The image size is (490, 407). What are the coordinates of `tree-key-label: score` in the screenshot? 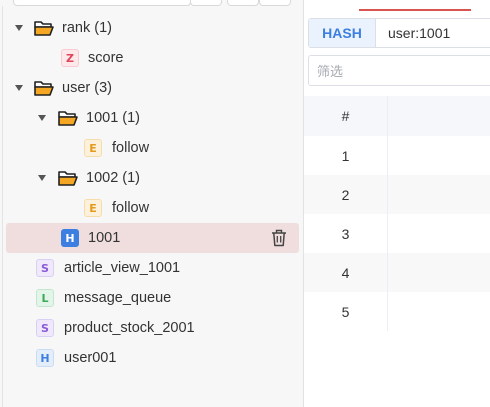 It's located at (106, 58).